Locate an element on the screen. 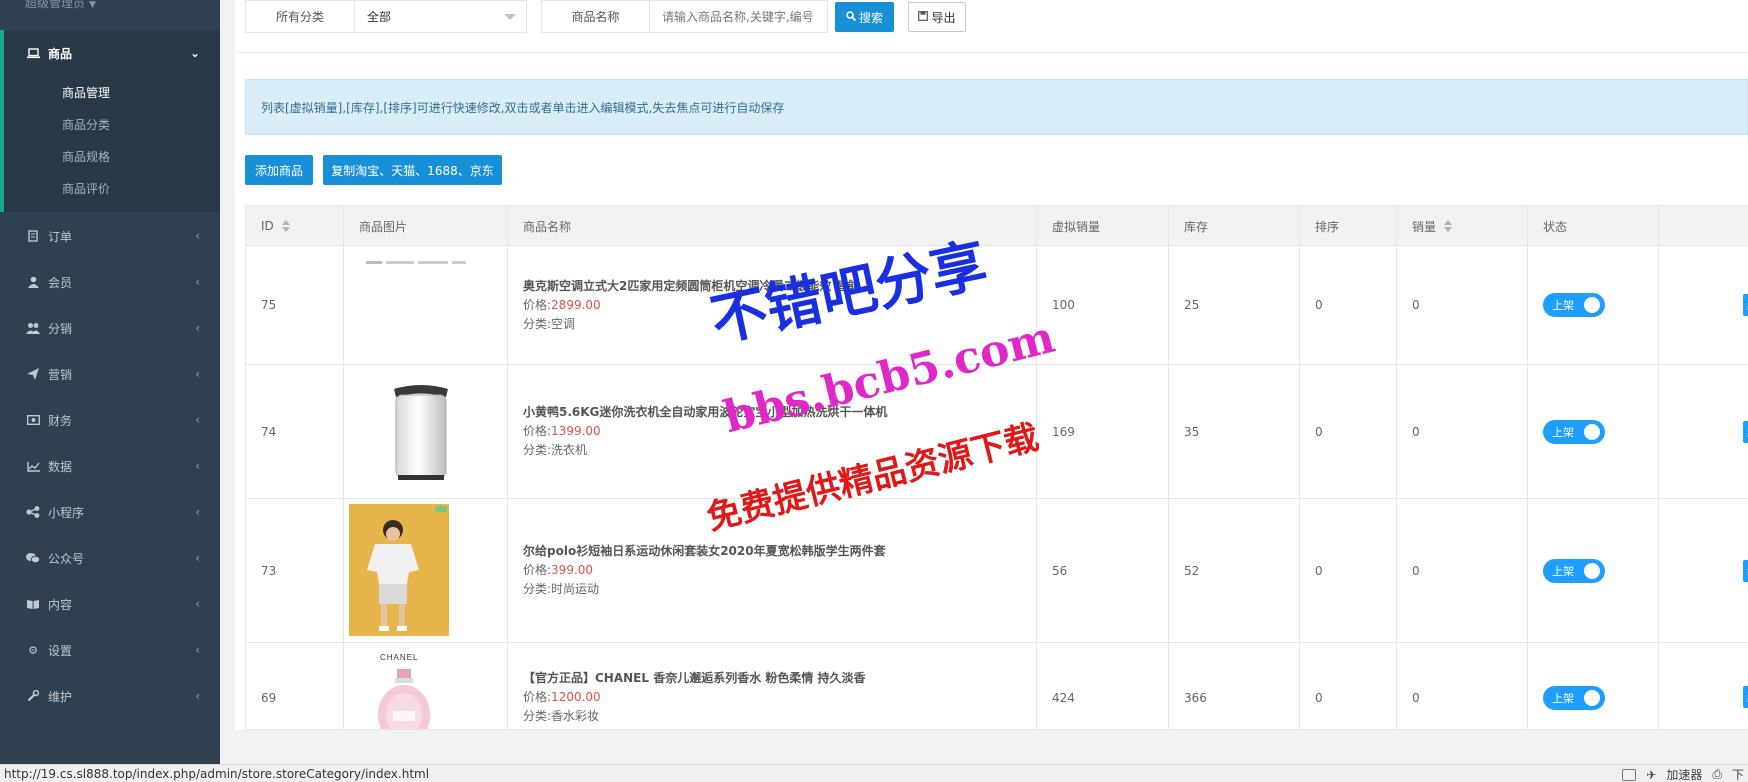  sidebar-item-orders: 订单 ‹ is located at coordinates (110, 236).